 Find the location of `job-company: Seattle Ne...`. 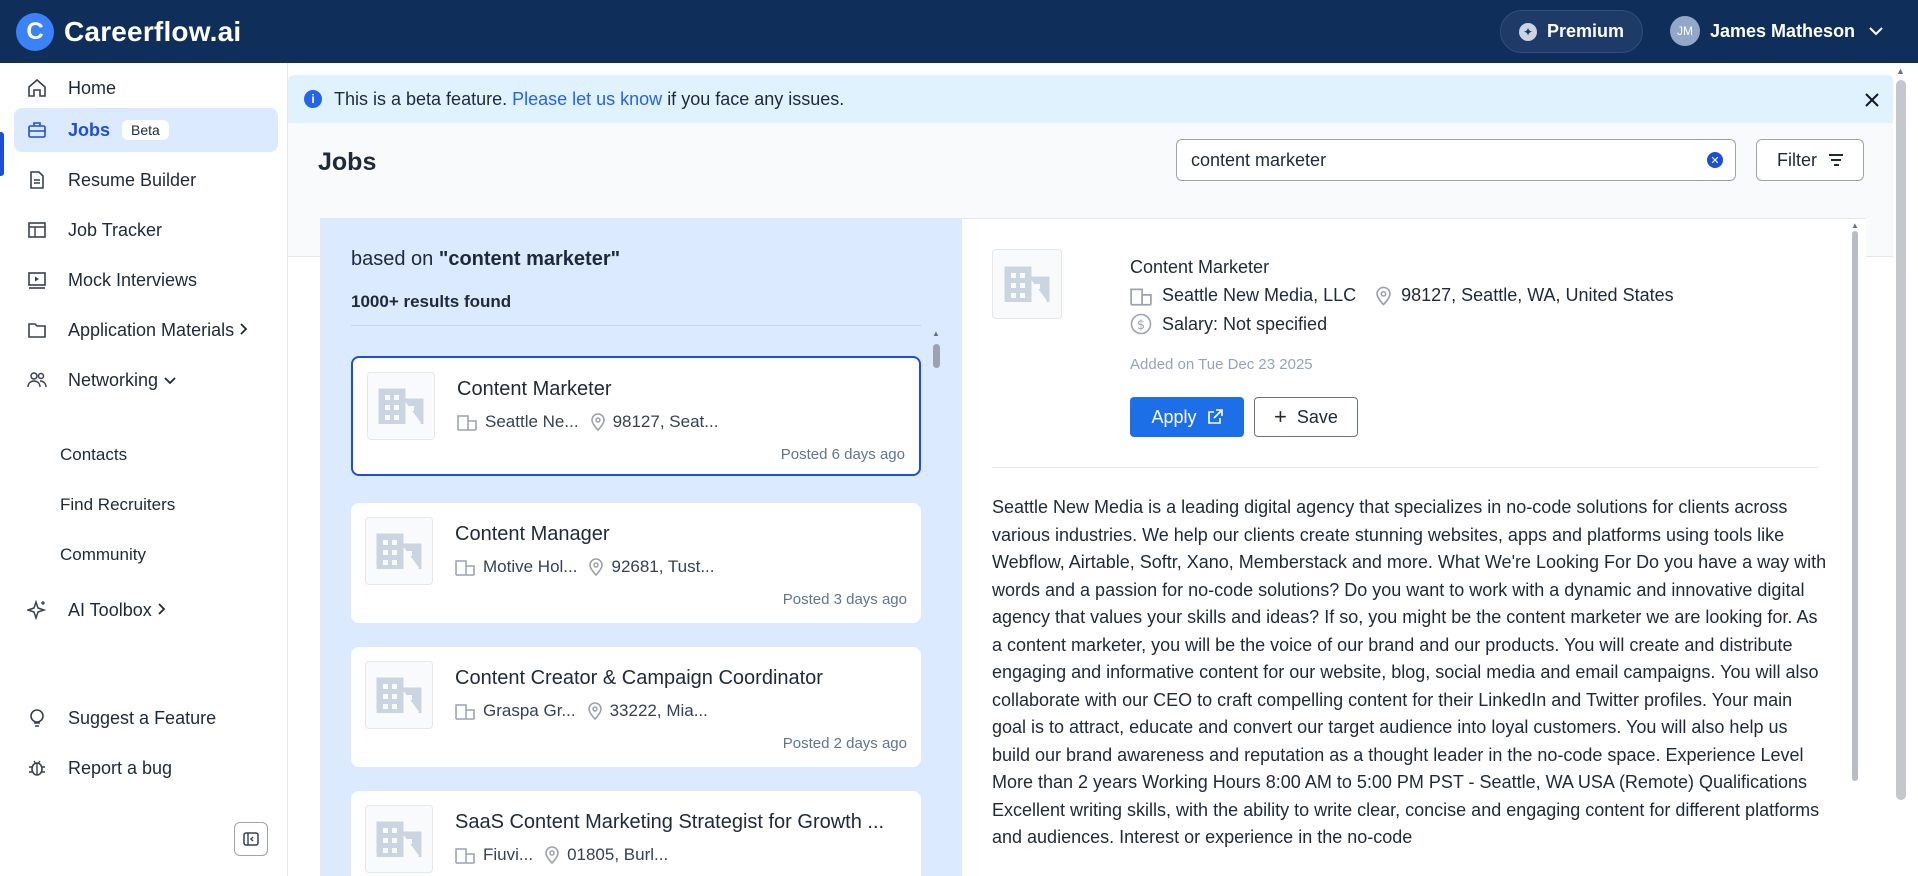

job-company: Seattle Ne... is located at coordinates (532, 421).